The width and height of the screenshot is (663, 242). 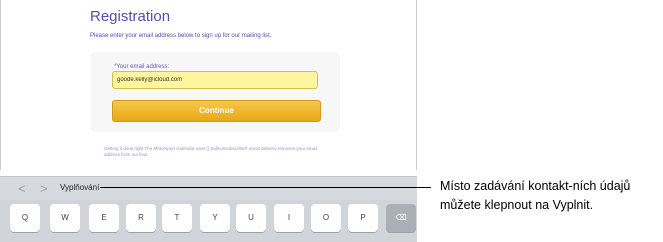 I want to click on keyboard: Q W E R T Y U I O P ⌫, so click(x=208, y=221).